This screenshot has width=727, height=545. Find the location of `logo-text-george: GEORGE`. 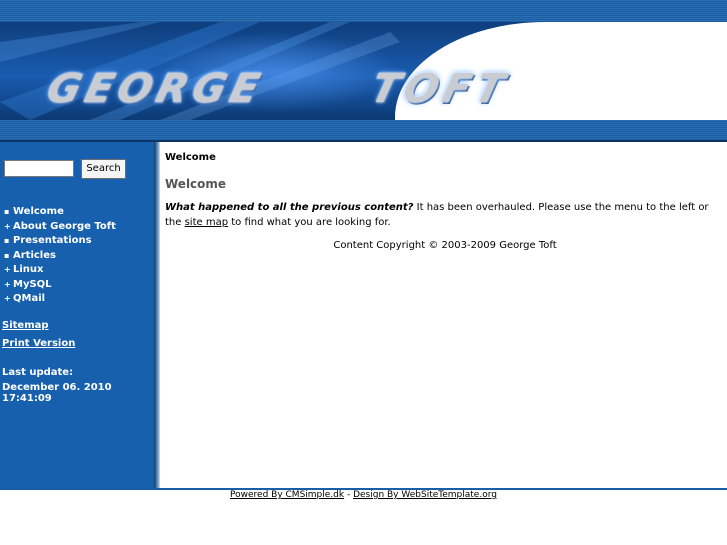

logo-text-george: GEORGE is located at coordinates (155, 89).